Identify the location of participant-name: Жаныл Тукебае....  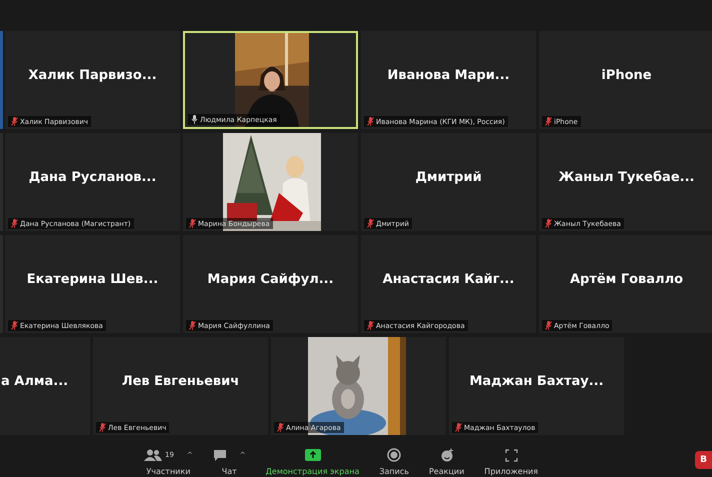
(626, 177).